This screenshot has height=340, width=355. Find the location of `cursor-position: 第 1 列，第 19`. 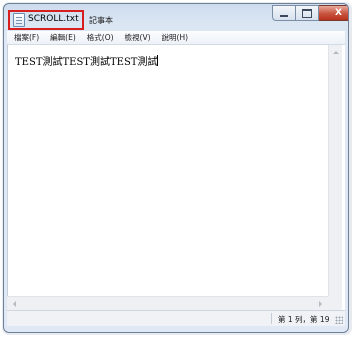

cursor-position: 第 1 列，第 19 is located at coordinates (304, 319).